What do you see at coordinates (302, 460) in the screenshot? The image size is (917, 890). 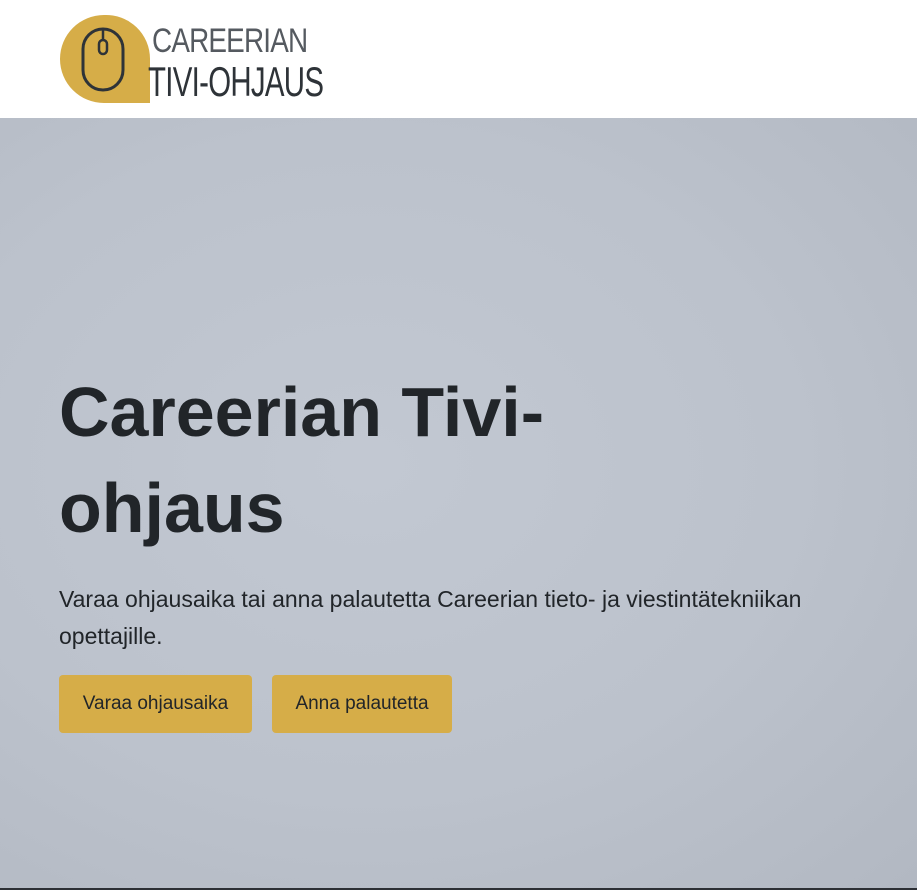 I see `hero-title: Careerian Tivi-ohjaus` at bounding box center [302, 460].